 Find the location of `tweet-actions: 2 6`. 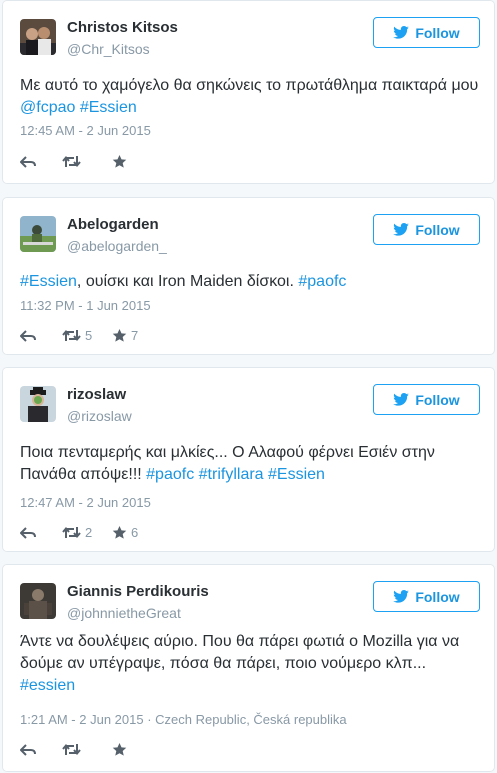

tweet-actions: 2 6 is located at coordinates (79, 532).